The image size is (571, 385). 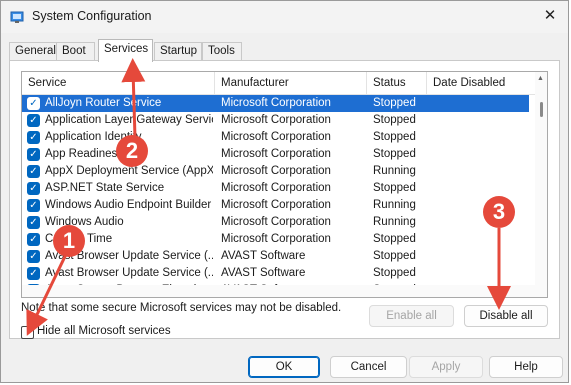 I want to click on callout-3: 3, so click(x=499, y=212).